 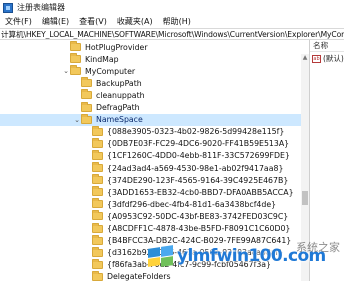 What do you see at coordinates (305, 198) in the screenshot?
I see `scroll-thumb` at bounding box center [305, 198].